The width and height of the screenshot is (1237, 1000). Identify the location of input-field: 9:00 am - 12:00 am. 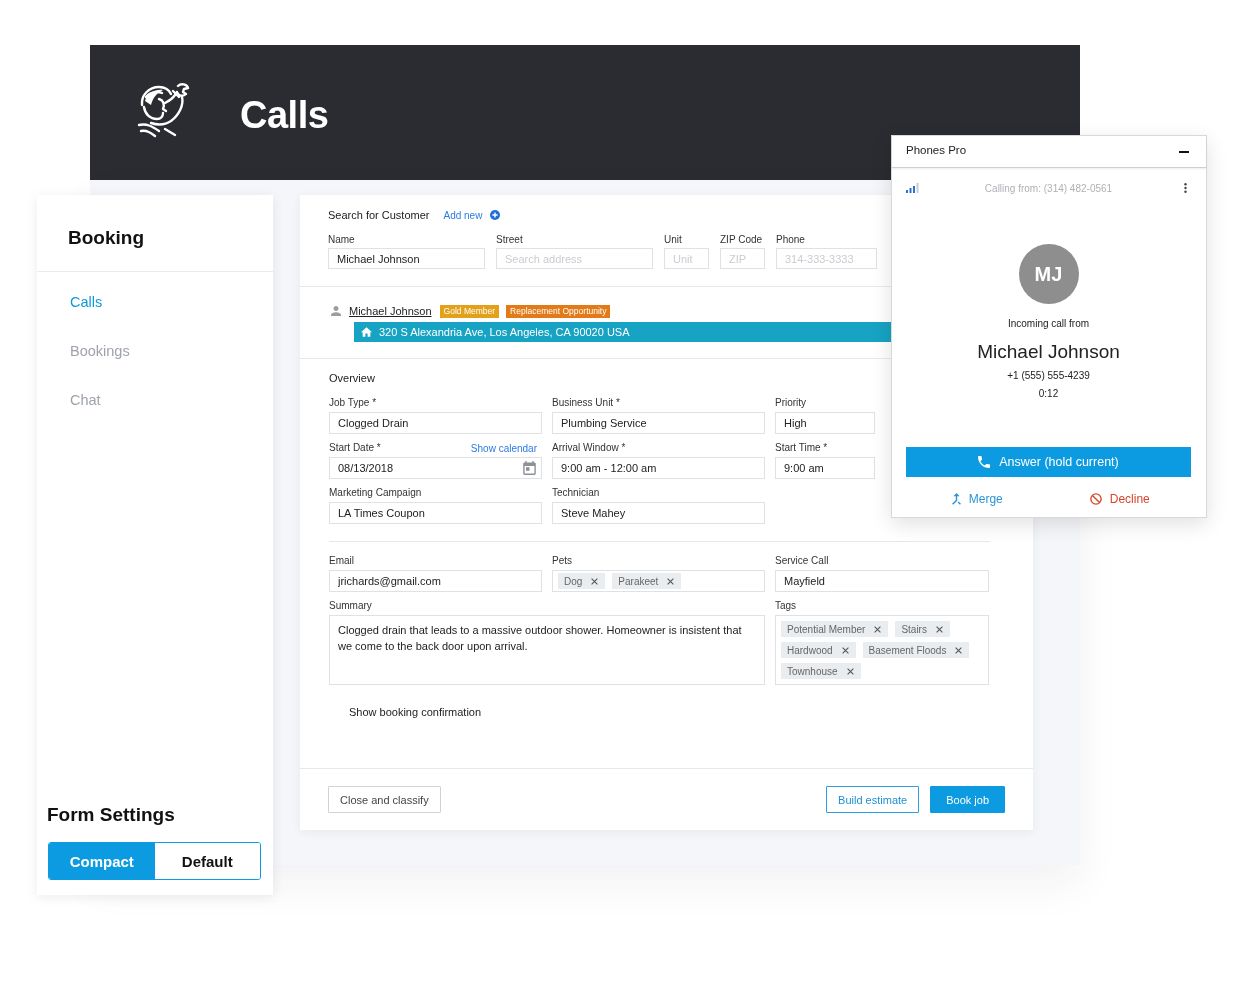
(658, 468).